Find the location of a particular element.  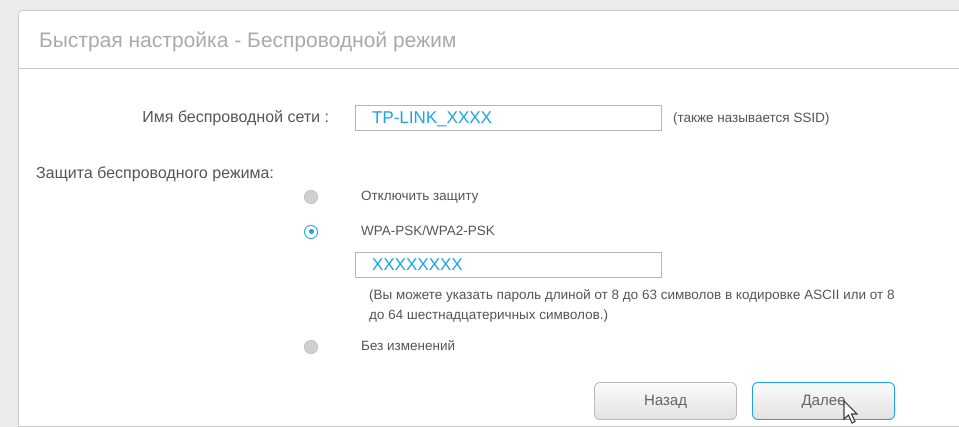

nav-button: Далее is located at coordinates (823, 401).